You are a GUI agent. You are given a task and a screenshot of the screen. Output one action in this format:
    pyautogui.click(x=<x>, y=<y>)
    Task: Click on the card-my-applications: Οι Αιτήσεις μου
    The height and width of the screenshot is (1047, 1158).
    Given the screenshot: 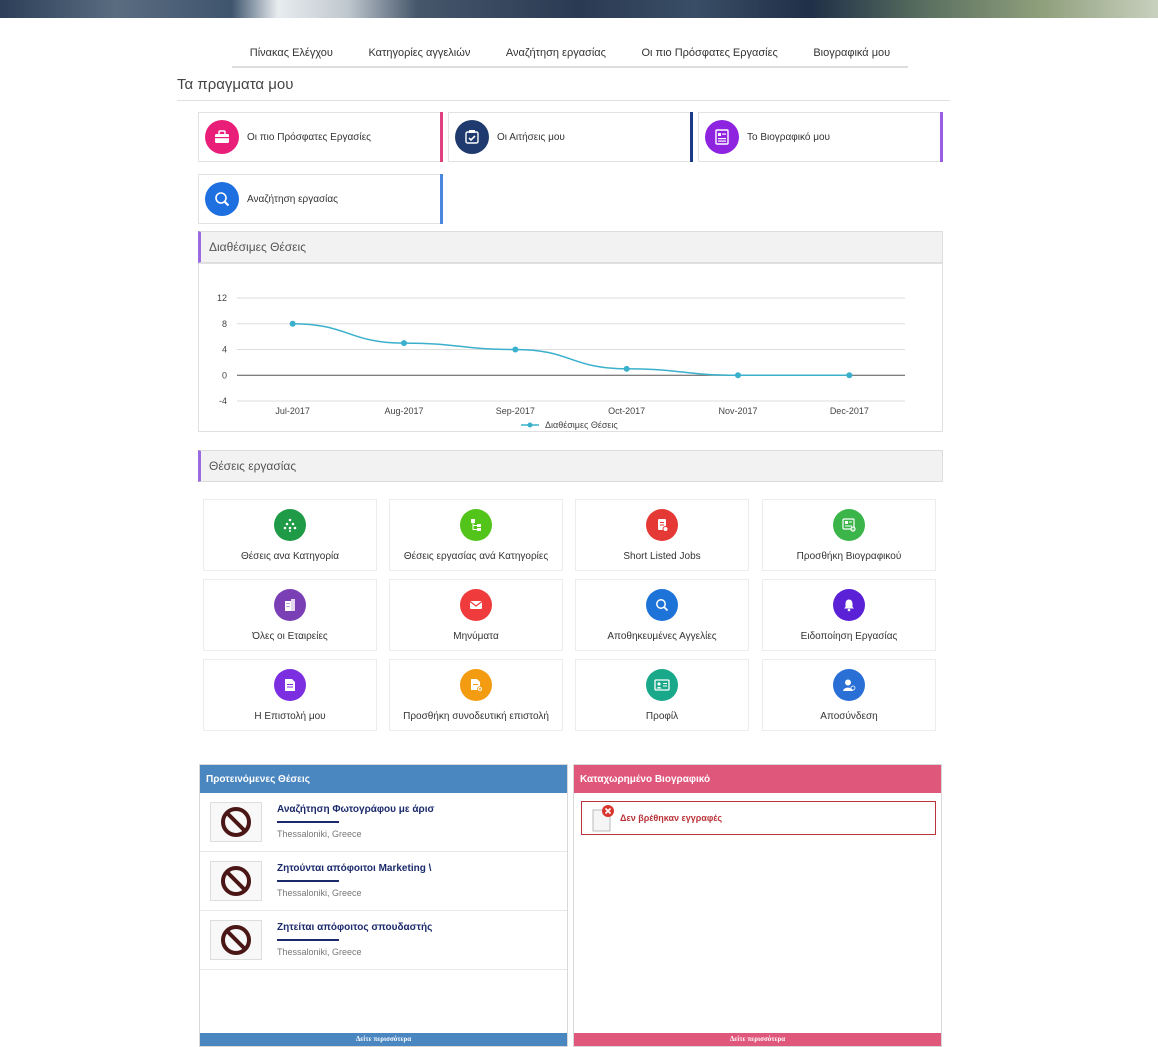 What is the action you would take?
    pyautogui.click(x=570, y=137)
    